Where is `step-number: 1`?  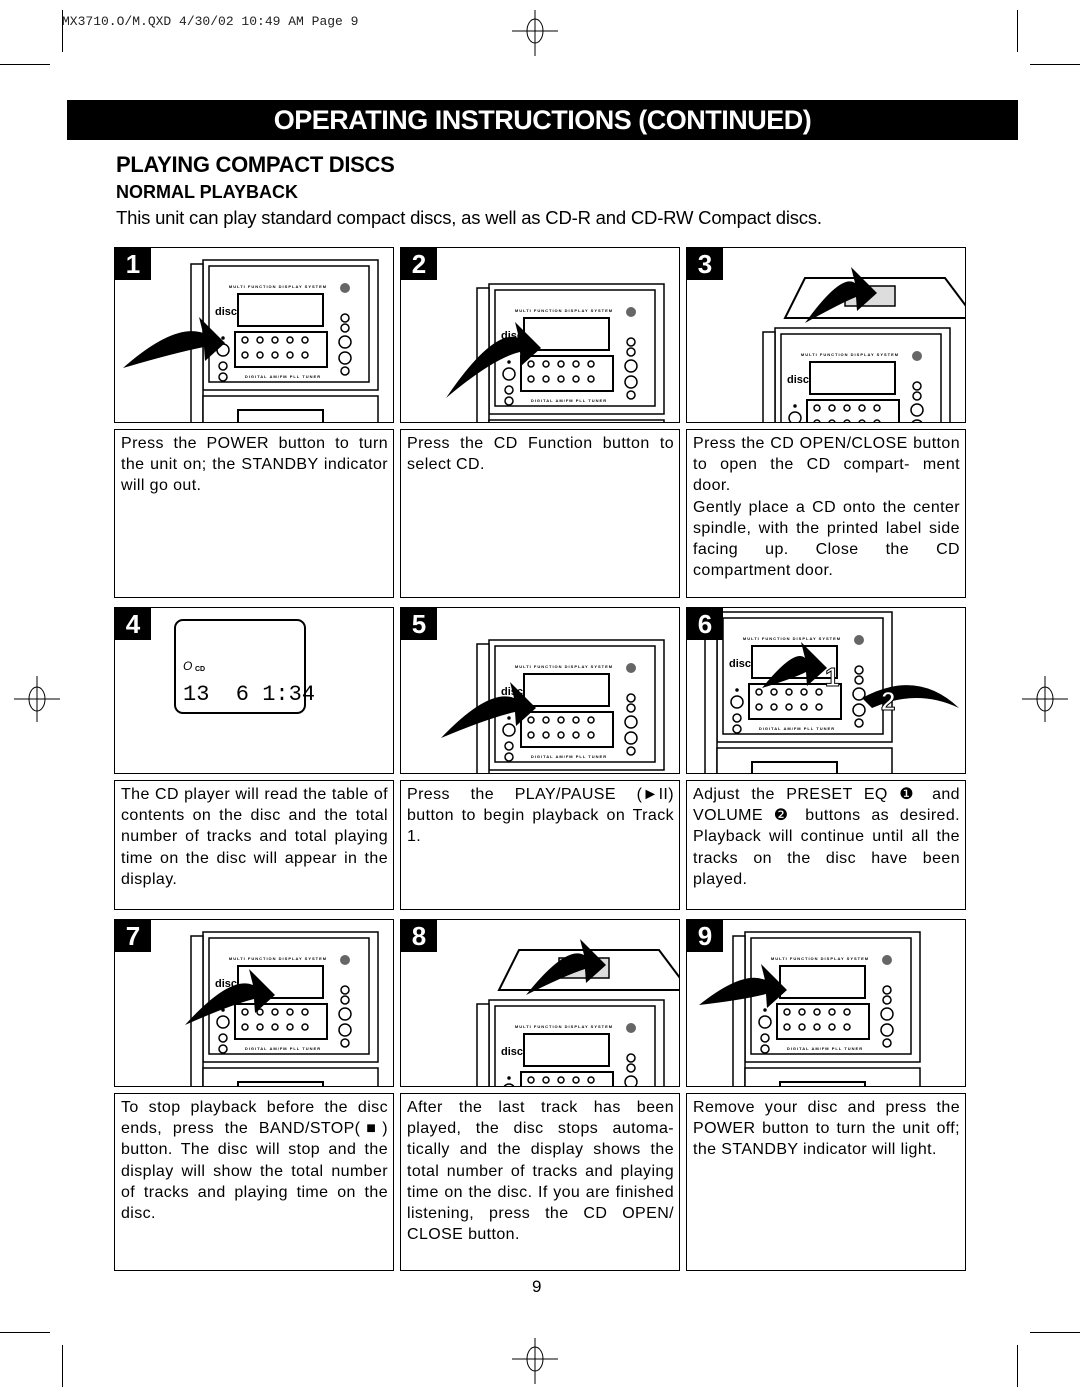
step-number: 1 is located at coordinates (133, 264).